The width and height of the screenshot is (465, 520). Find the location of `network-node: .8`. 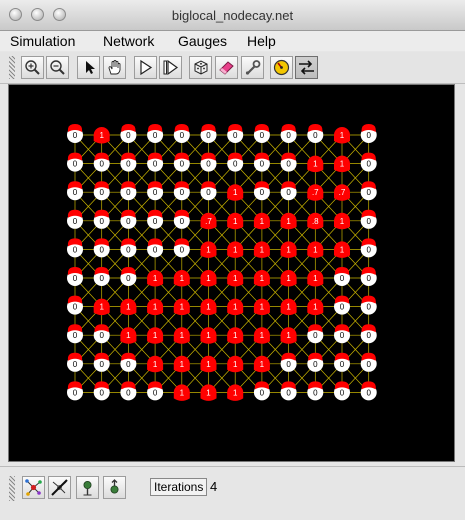

network-node: .8 is located at coordinates (315, 221).